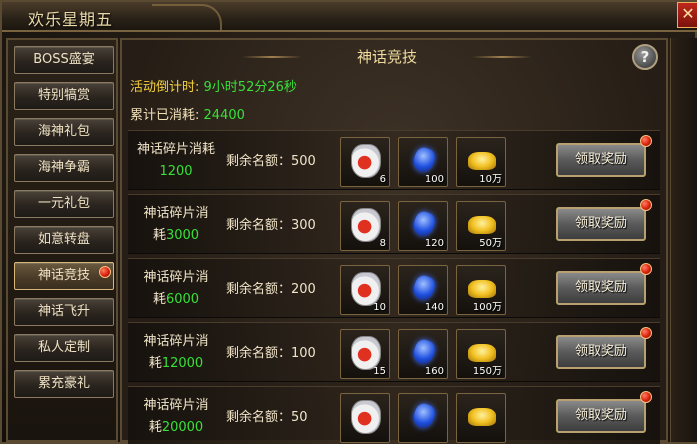 The image size is (697, 444). Describe the element at coordinates (176, 353) in the screenshot. I see `row-requirement: 神话碎片消 耗12000` at that location.